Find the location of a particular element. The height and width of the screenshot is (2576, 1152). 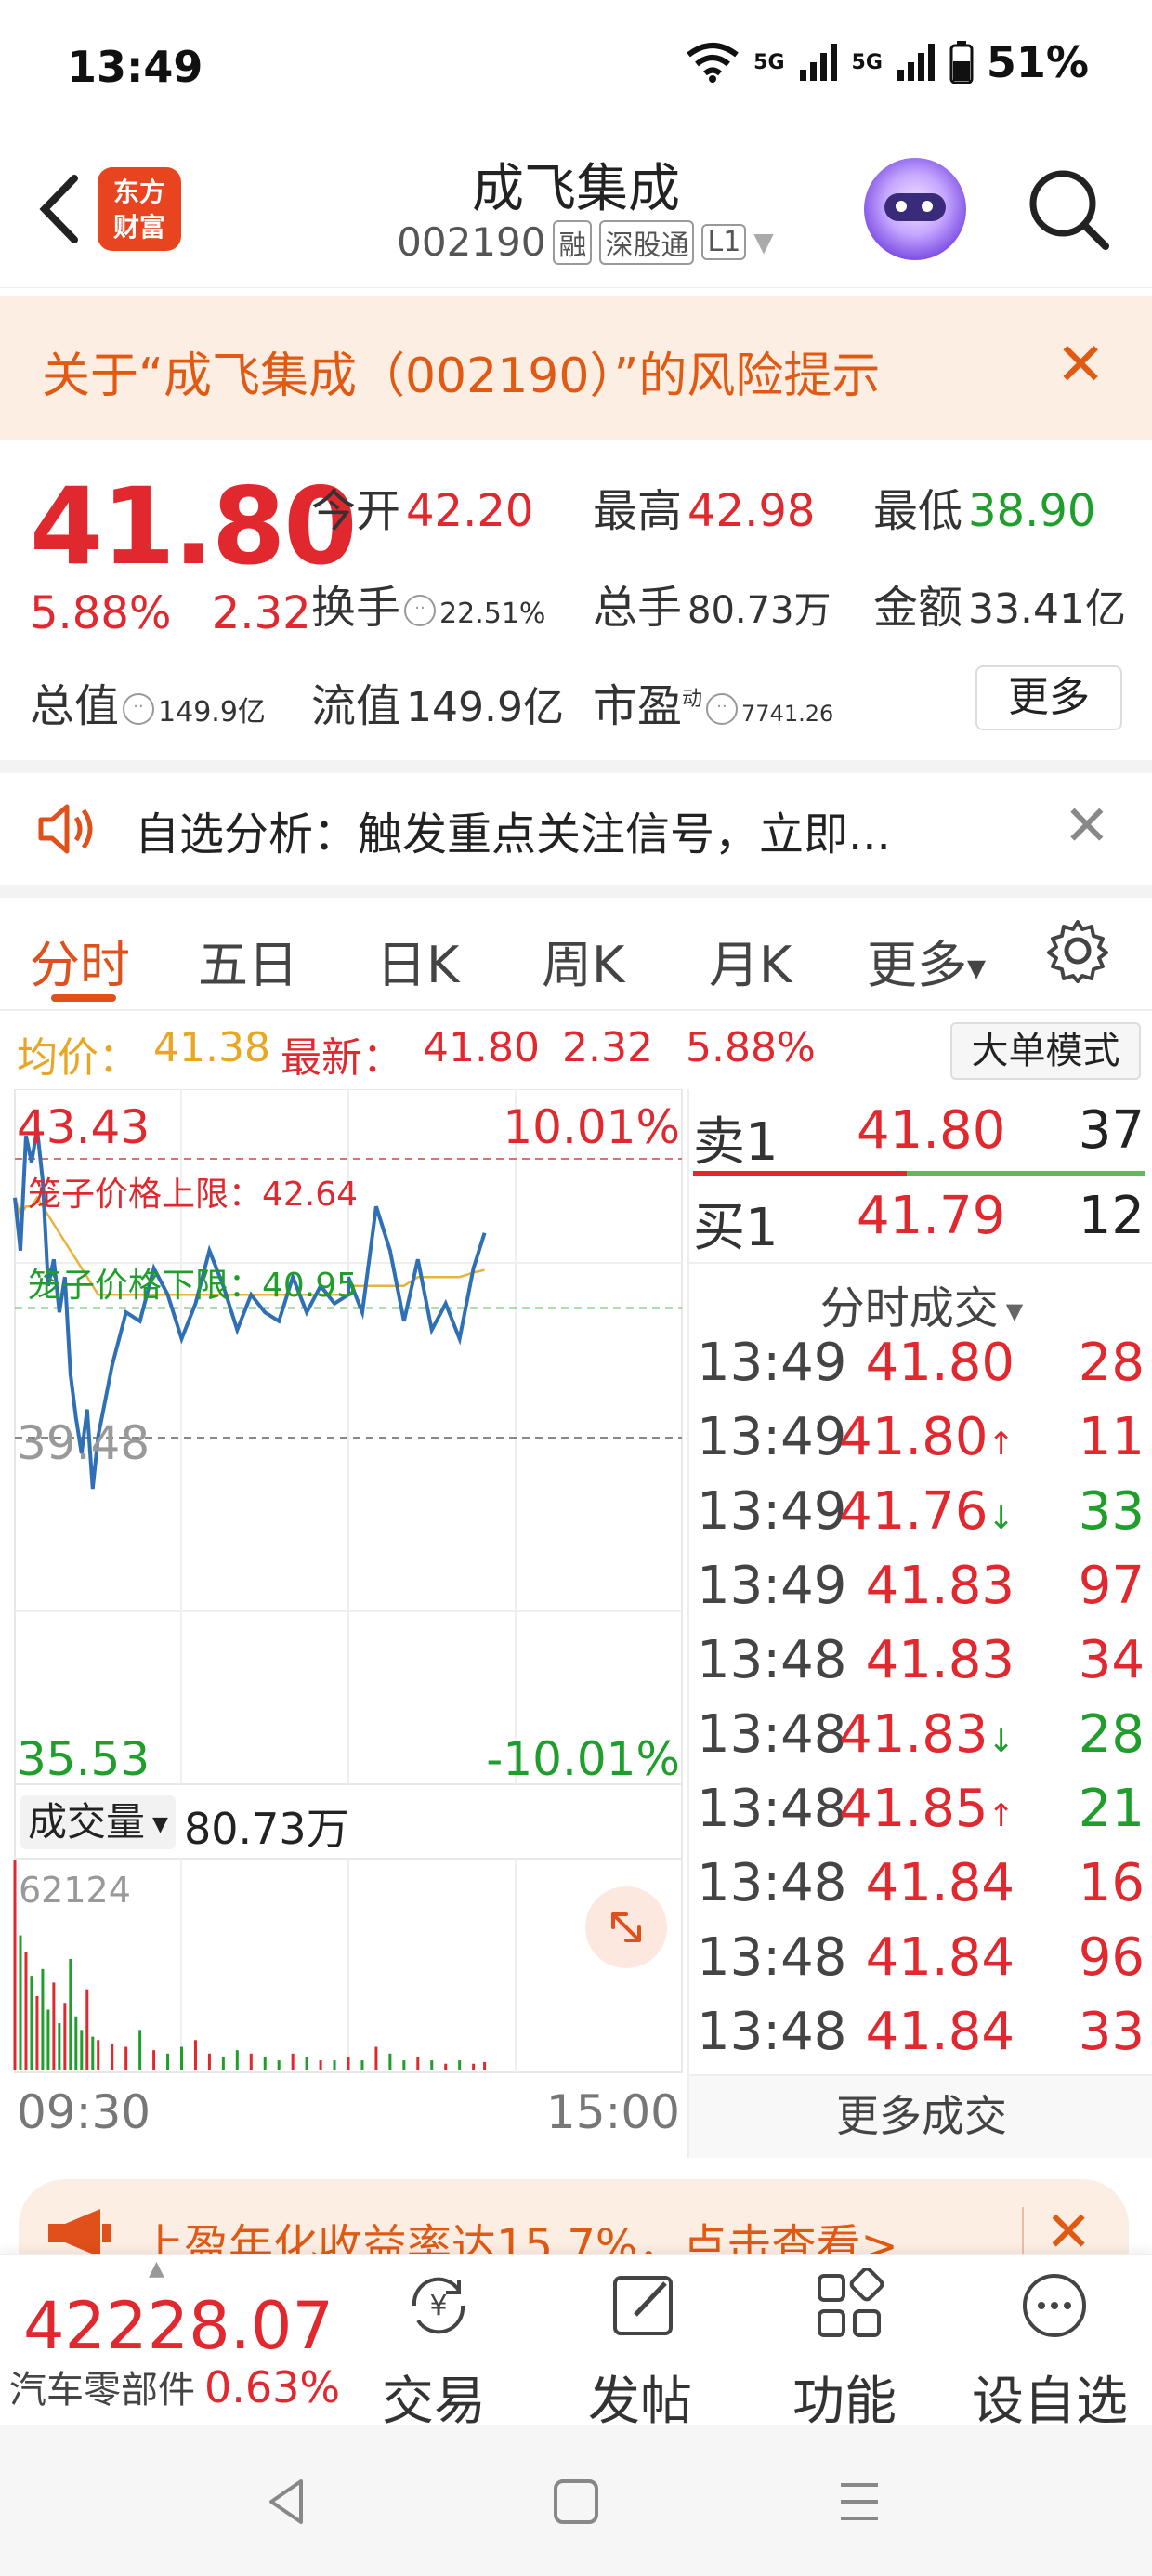

battery-level: 51% is located at coordinates (1037, 62).